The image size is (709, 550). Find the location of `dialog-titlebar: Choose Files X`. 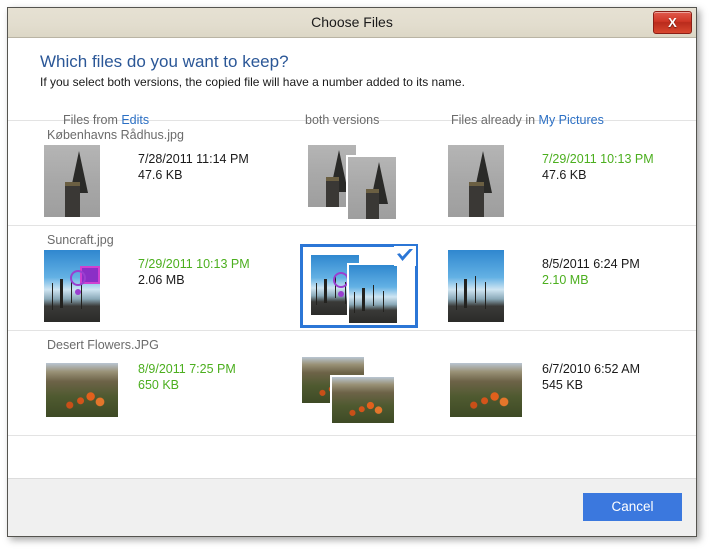

dialog-titlebar: Choose Files X is located at coordinates (352, 23).